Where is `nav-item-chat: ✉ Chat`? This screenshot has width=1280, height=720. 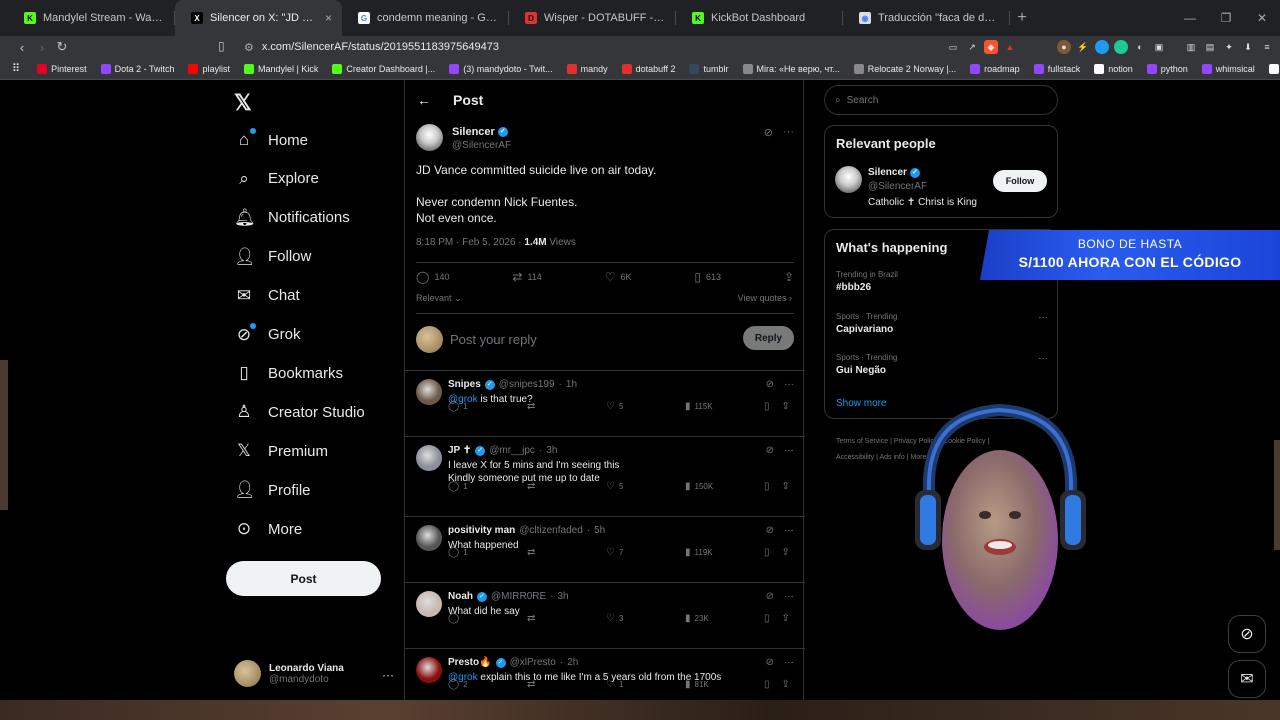
nav-item-chat: ✉ Chat is located at coordinates (267, 296).